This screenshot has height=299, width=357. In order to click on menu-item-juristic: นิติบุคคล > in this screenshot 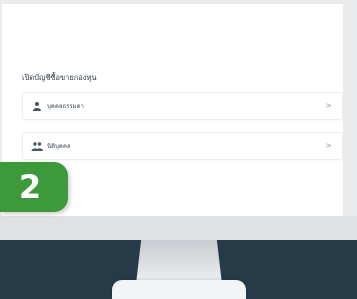, I will do `click(182, 146)`.